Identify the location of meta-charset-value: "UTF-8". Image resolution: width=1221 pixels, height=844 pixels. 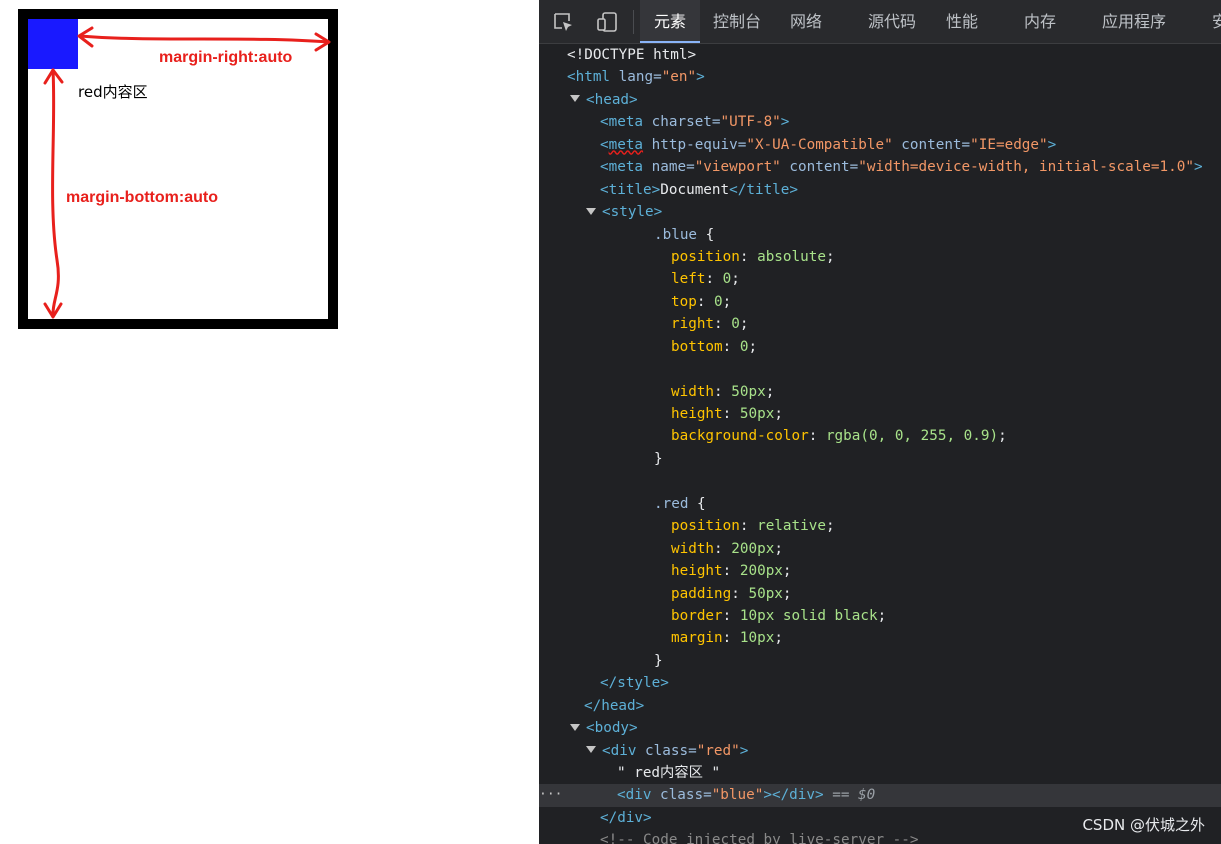
(750, 122).